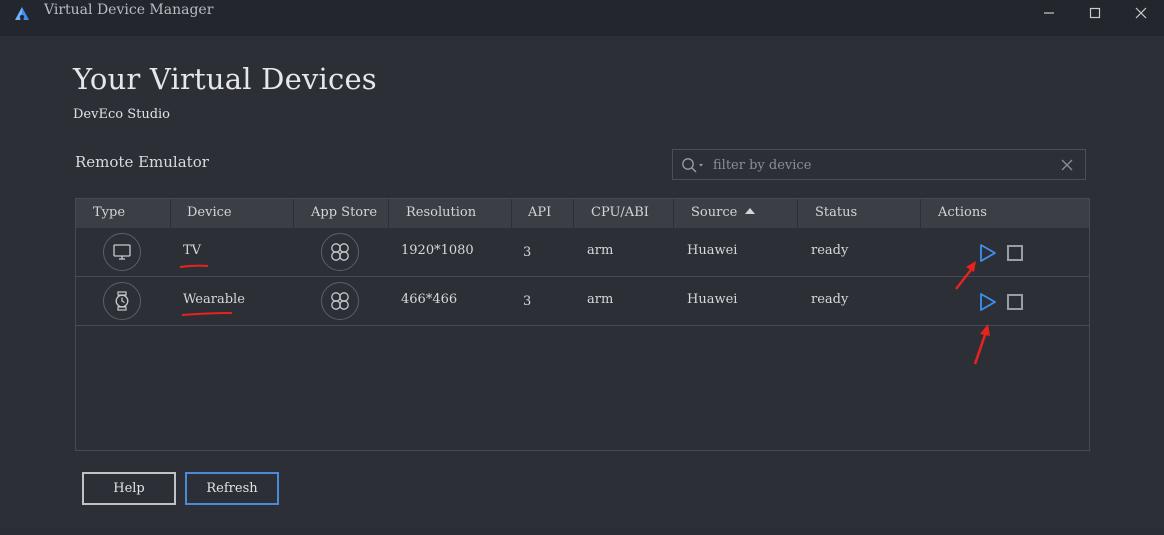 Image resolution: width=1164 pixels, height=535 pixels. Describe the element at coordinates (429, 299) in the screenshot. I see `resolution: 466*466` at that location.